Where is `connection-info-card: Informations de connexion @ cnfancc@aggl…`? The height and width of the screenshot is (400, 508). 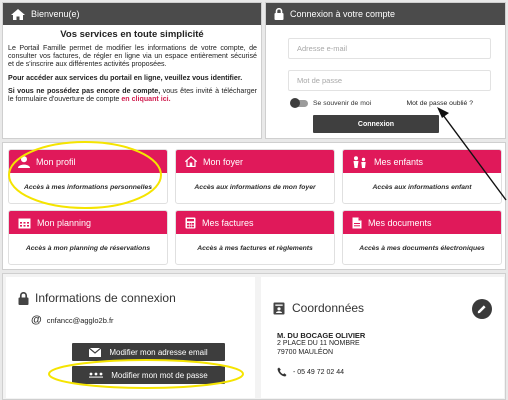
connection-info-card: Informations de connexion @ cnfancc@aggl… is located at coordinates (130, 337).